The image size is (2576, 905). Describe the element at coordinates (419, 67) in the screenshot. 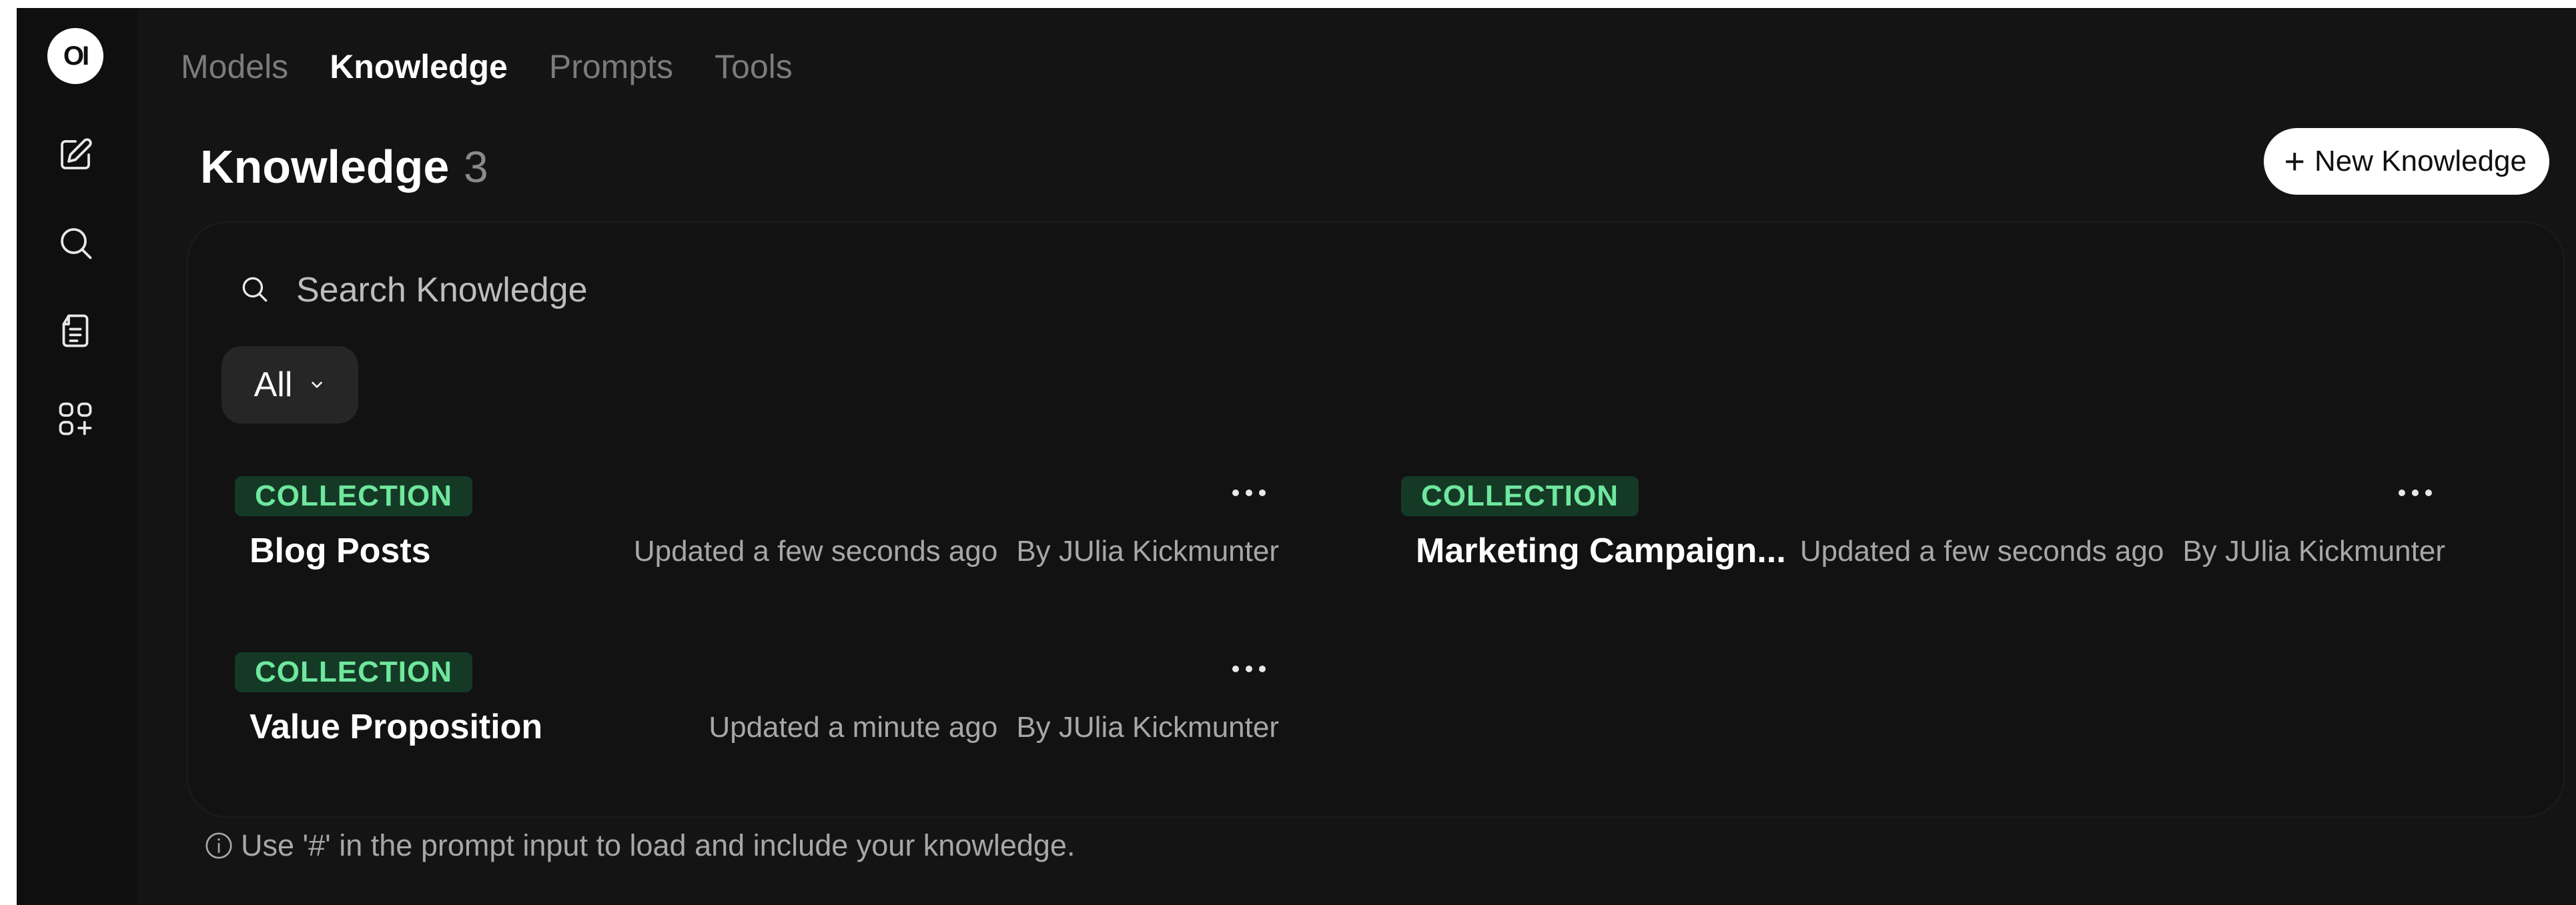

I see `tab-knowledge: Knowledge` at that location.